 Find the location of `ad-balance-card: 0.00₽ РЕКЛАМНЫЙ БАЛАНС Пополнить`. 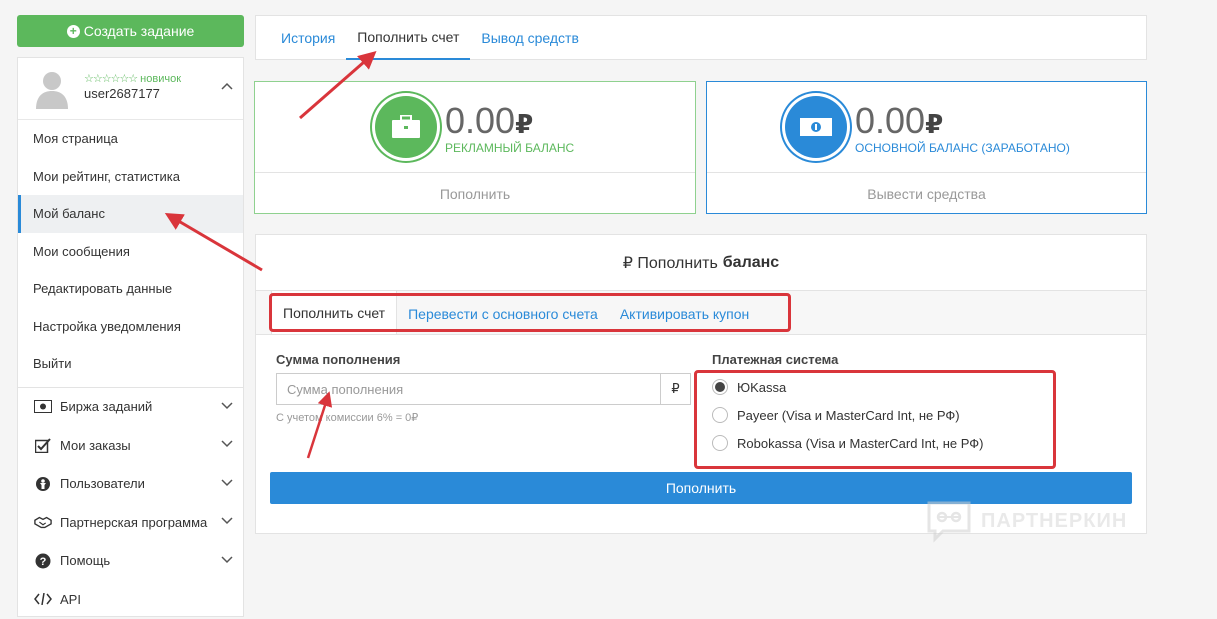

ad-balance-card: 0.00₽ РЕКЛАМНЫЙ БАЛАНС Пополнить is located at coordinates (475, 147).